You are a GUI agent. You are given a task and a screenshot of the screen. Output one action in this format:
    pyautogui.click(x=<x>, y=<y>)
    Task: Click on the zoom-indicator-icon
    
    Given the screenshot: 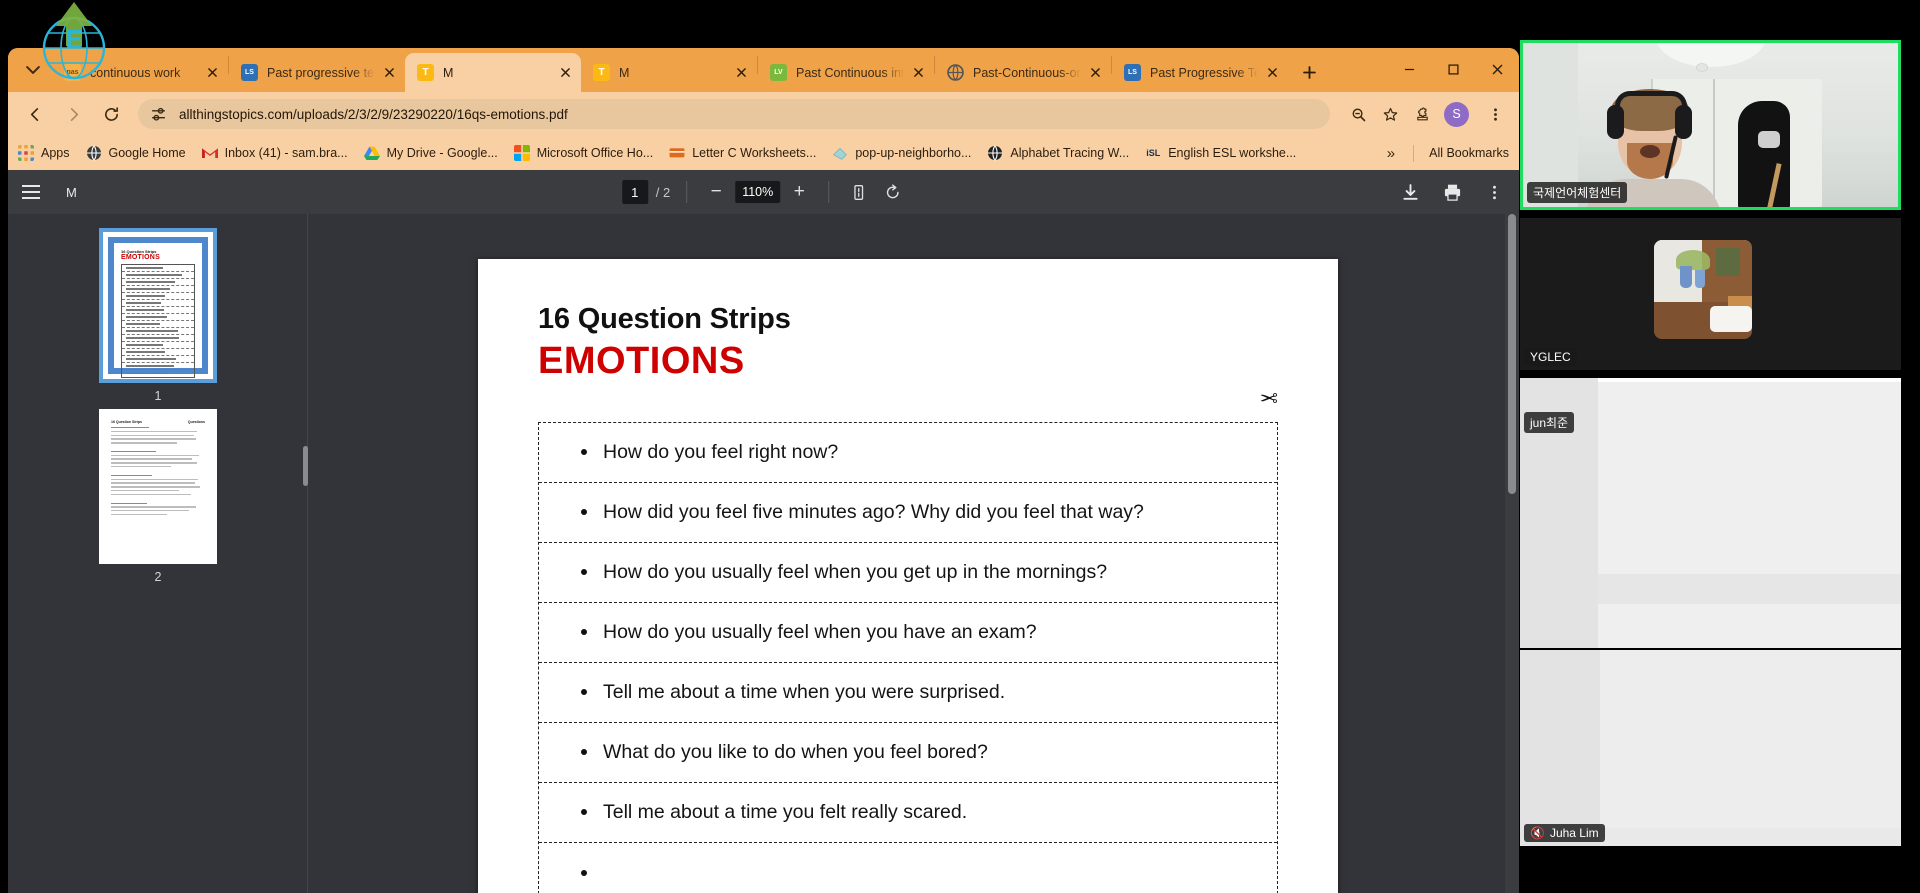 What is the action you would take?
    pyautogui.click(x=1358, y=114)
    